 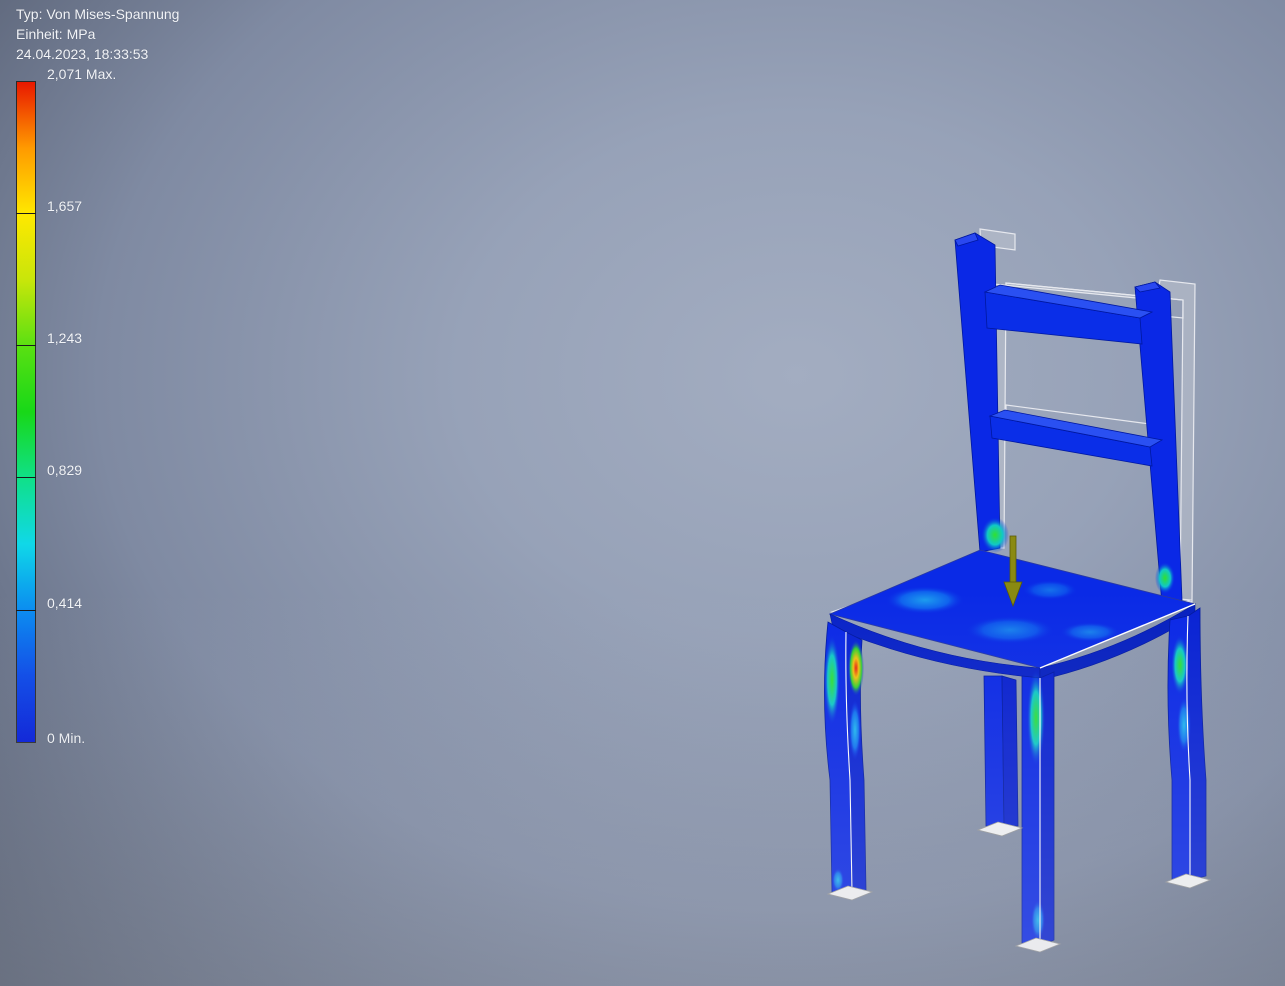 What do you see at coordinates (1018, 780) in the screenshot?
I see `leg-edge-lines` at bounding box center [1018, 780].